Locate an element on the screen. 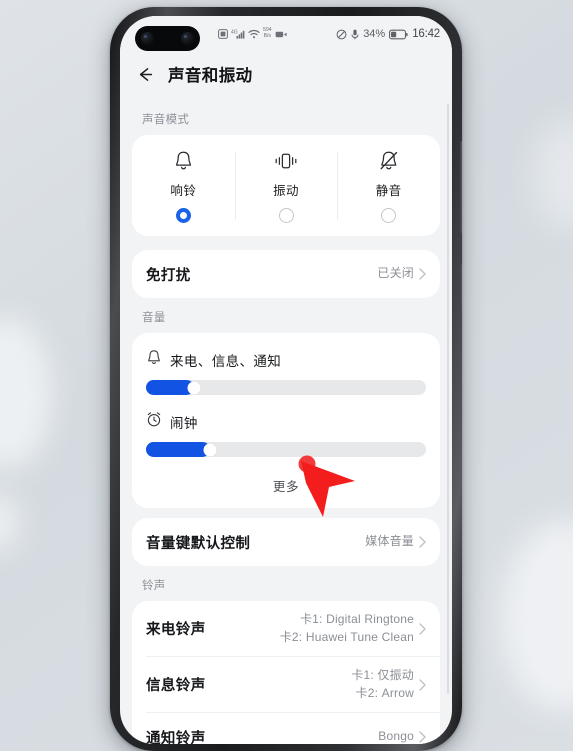 This screenshot has height=751, width=573. sound-mode-radio-silent is located at coordinates (389, 215).